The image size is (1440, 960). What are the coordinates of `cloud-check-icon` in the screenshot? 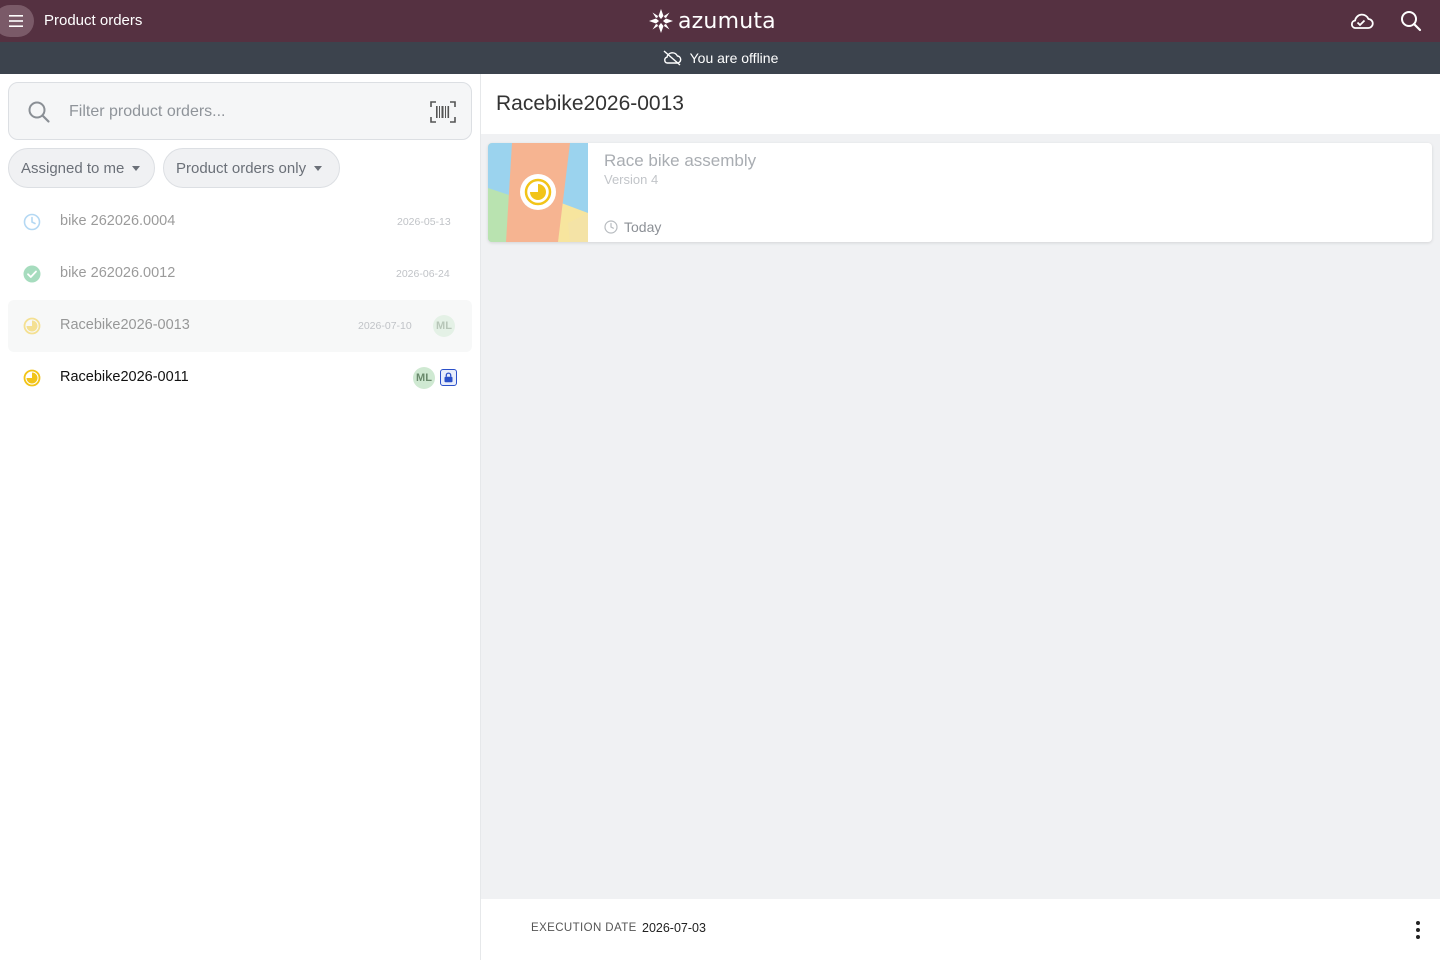 It's located at (1362, 21).